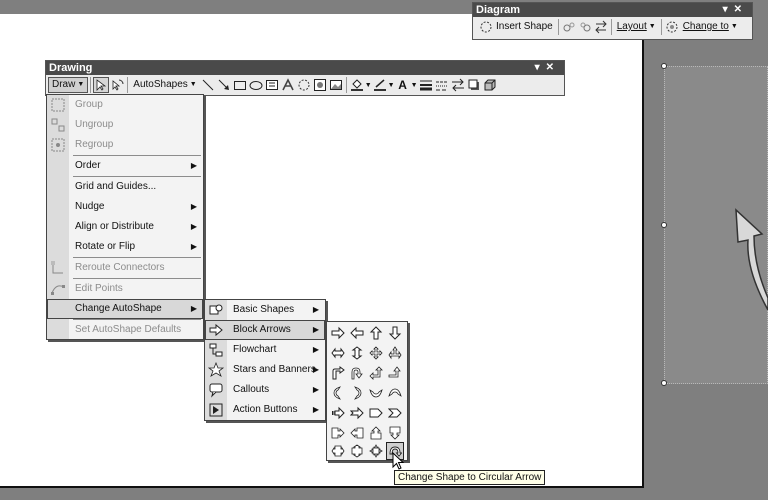  I want to click on layout-label: Layout, so click(631, 26).